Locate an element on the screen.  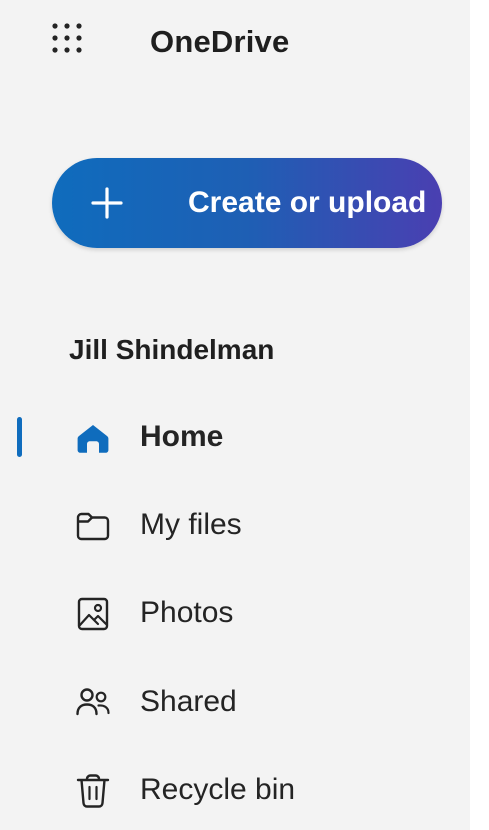
waffle-icon is located at coordinates (67, 38).